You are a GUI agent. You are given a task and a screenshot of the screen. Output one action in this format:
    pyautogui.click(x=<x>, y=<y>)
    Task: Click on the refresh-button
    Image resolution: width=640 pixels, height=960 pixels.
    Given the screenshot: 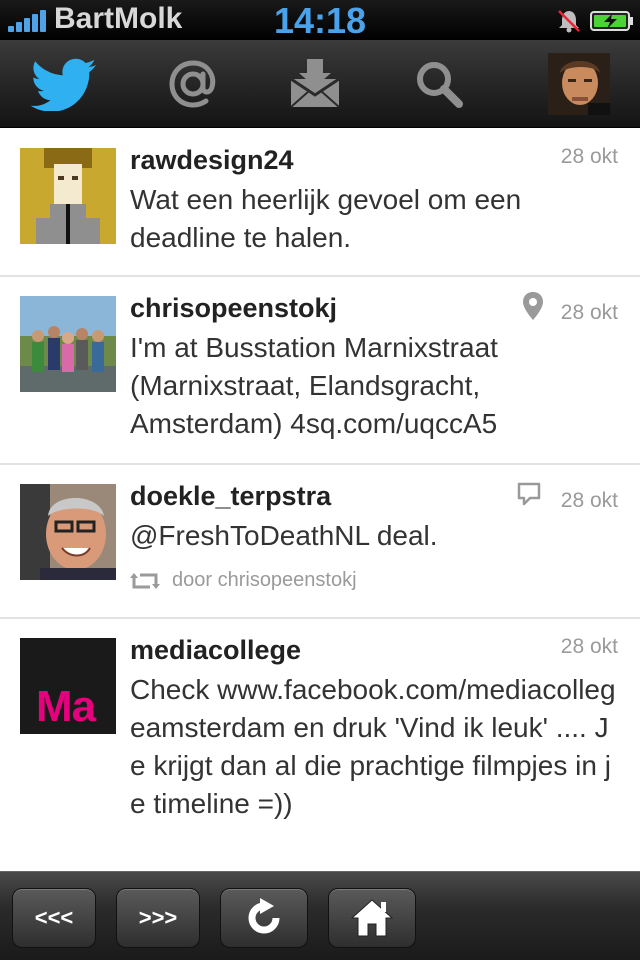 What is the action you would take?
    pyautogui.click(x=264, y=918)
    